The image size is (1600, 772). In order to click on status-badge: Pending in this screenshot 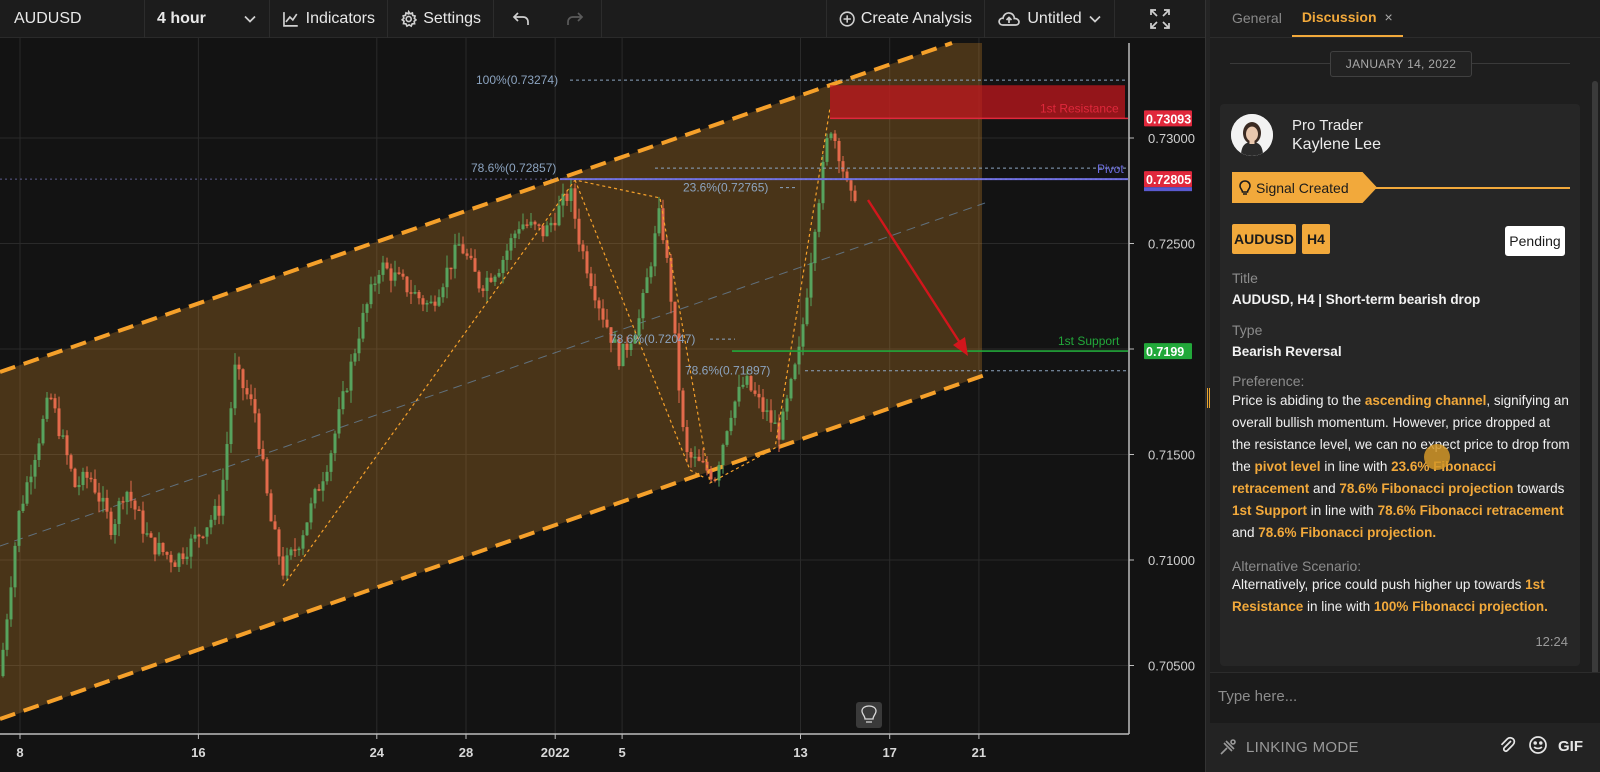, I will do `click(1535, 241)`.